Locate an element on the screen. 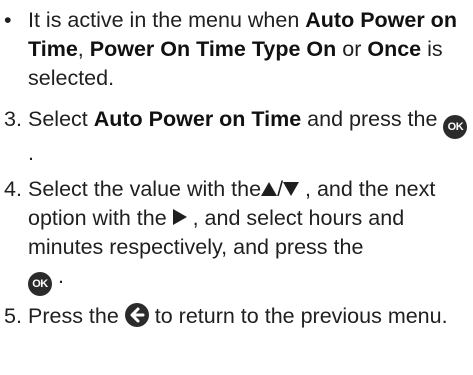 This screenshot has height=375, width=473. down-triangle-icon is located at coordinates (291, 189).